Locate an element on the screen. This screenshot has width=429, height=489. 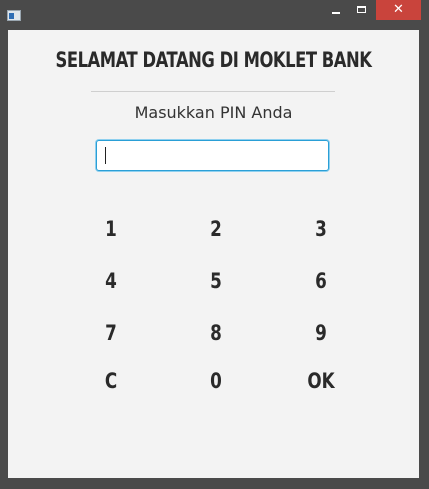
keypad-button-clear: C is located at coordinates (111, 381).